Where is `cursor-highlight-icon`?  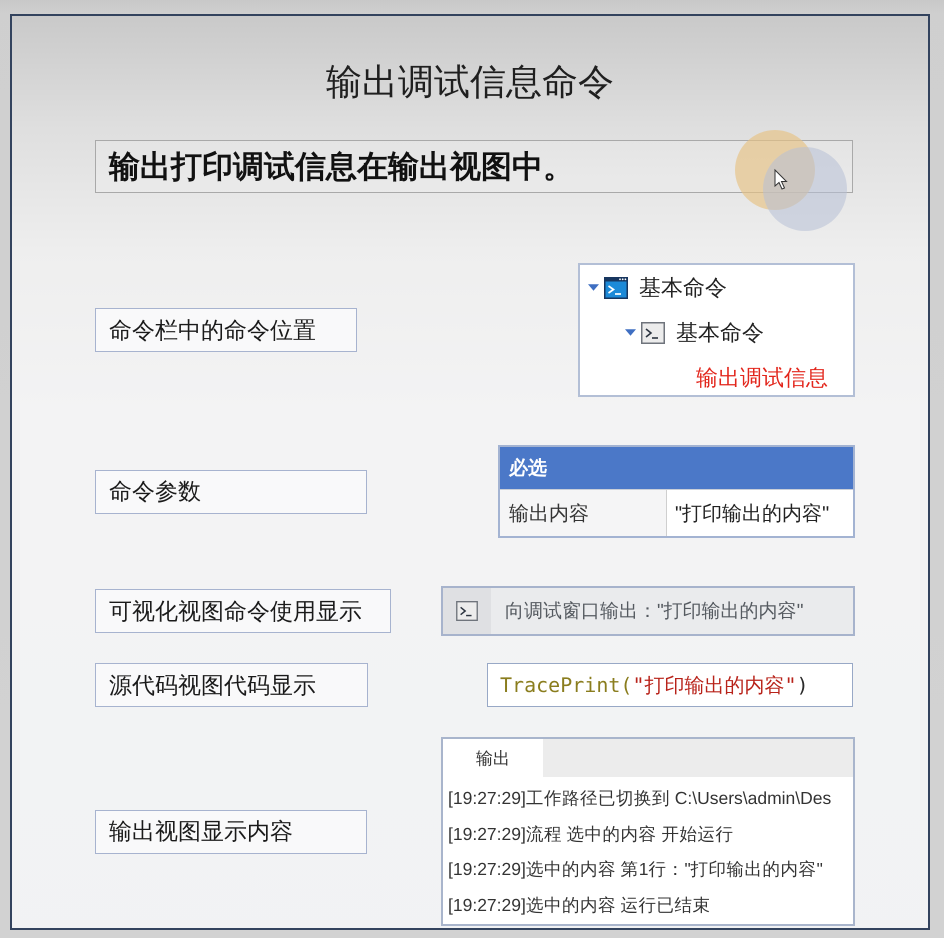
cursor-highlight-icon is located at coordinates (791, 180).